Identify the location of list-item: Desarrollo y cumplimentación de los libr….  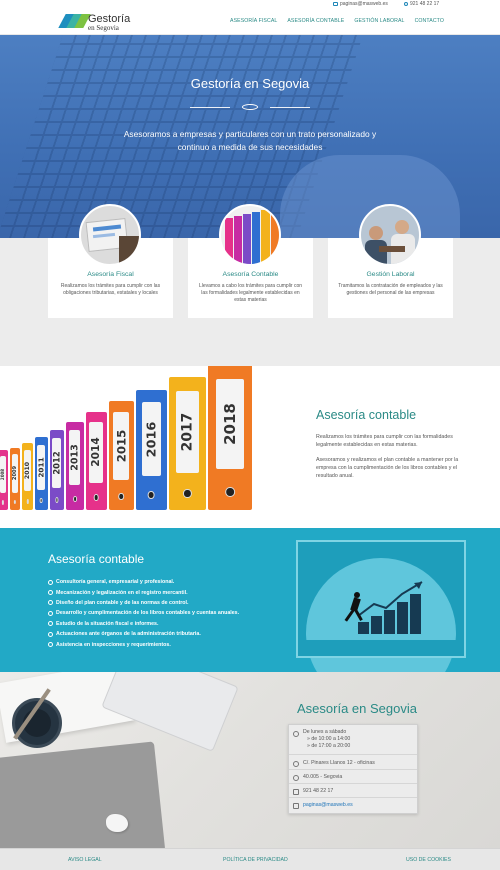
(143, 613).